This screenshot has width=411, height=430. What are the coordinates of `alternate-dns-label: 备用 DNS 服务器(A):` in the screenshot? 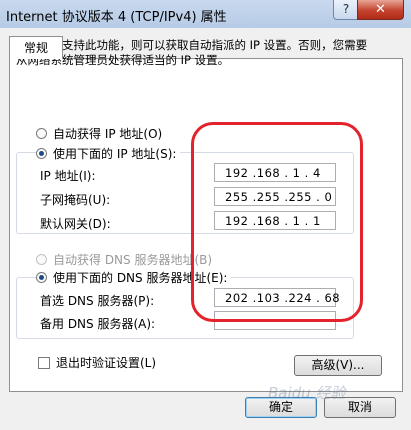 It's located at (98, 324).